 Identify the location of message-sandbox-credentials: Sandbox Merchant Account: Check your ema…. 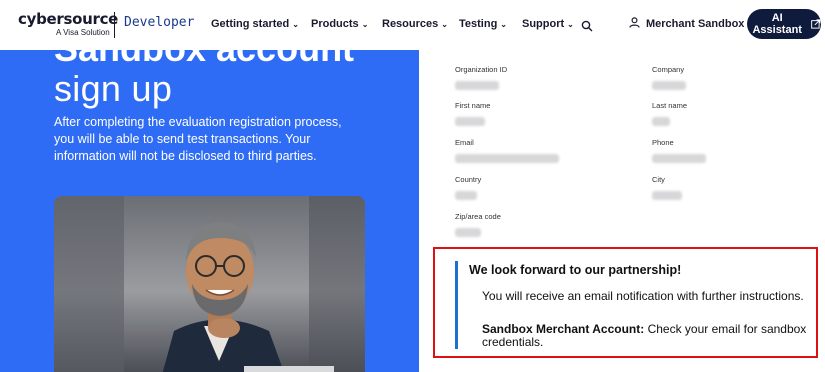
(647, 336).